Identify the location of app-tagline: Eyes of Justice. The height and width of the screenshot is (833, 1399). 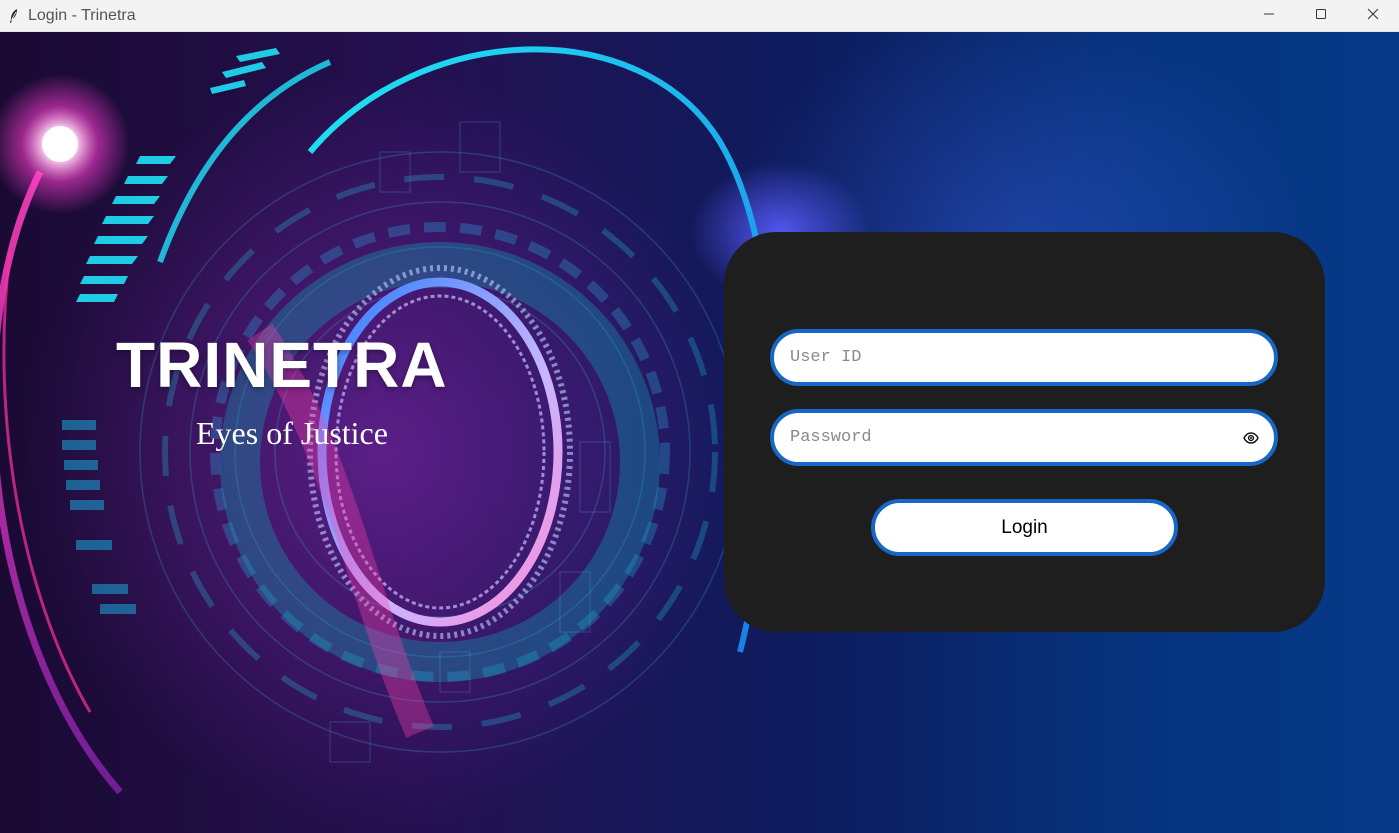
(292, 433).